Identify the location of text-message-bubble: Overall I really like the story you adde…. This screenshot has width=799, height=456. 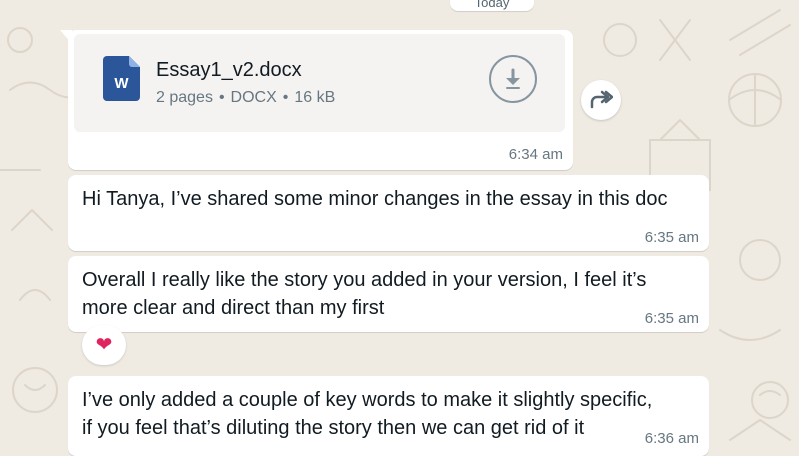
(388, 294).